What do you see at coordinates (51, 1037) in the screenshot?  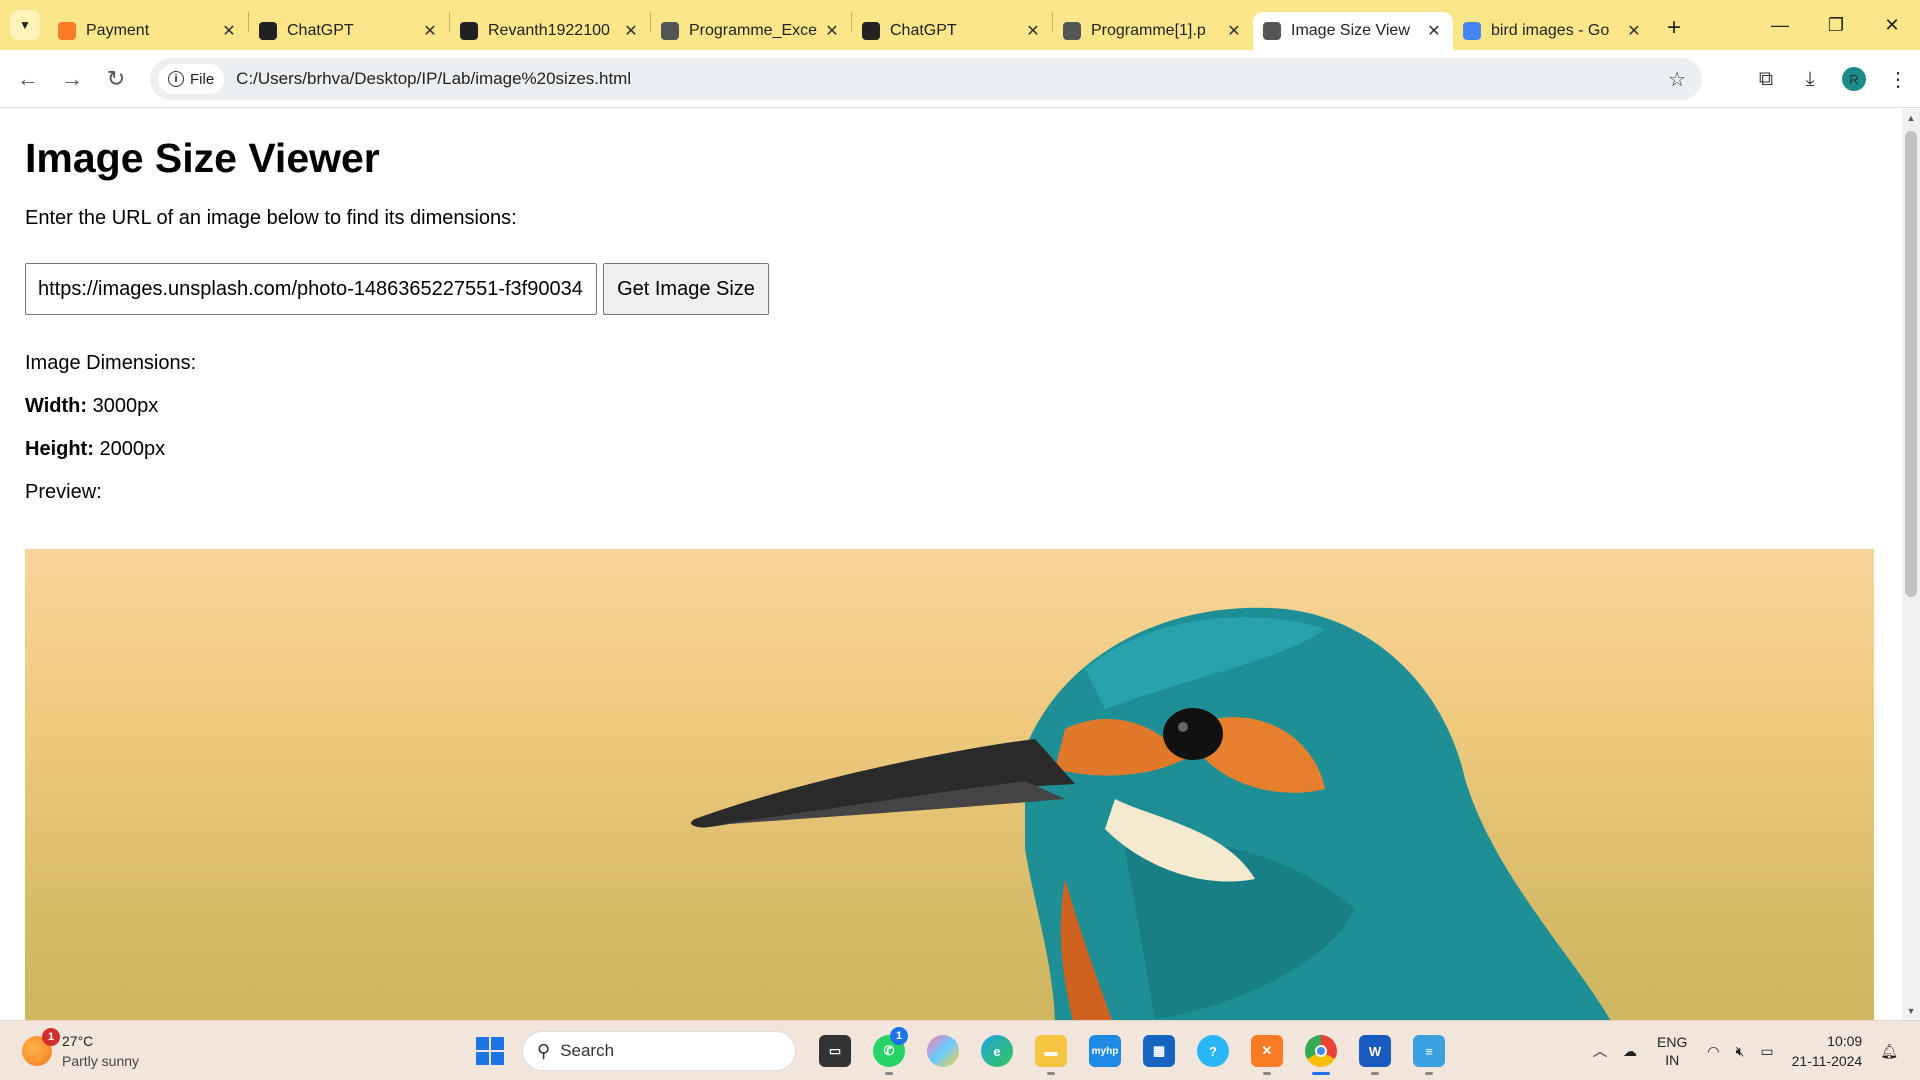 I see `weather-badge: 1` at bounding box center [51, 1037].